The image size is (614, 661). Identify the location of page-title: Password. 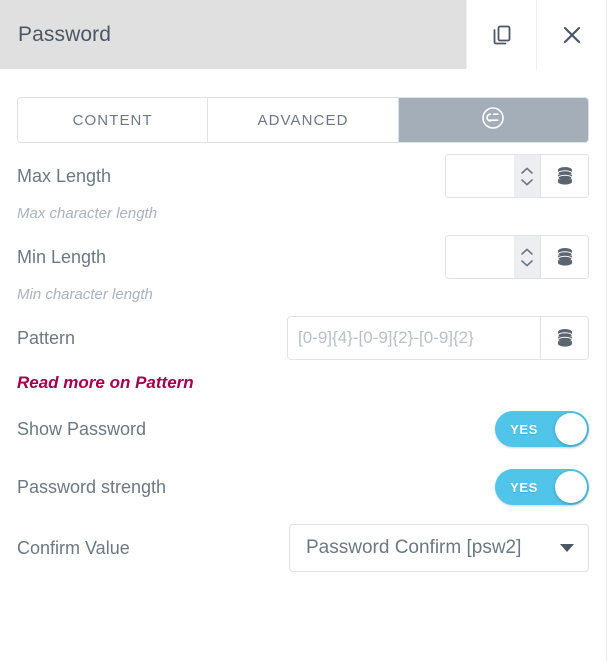
(65, 34).